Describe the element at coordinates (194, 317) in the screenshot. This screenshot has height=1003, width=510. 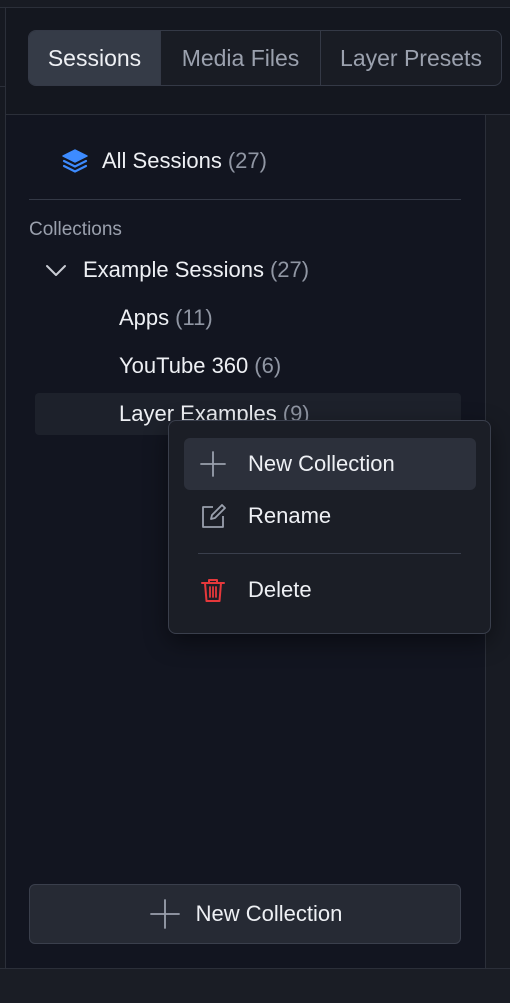
I see `collection-count: (11)` at that location.